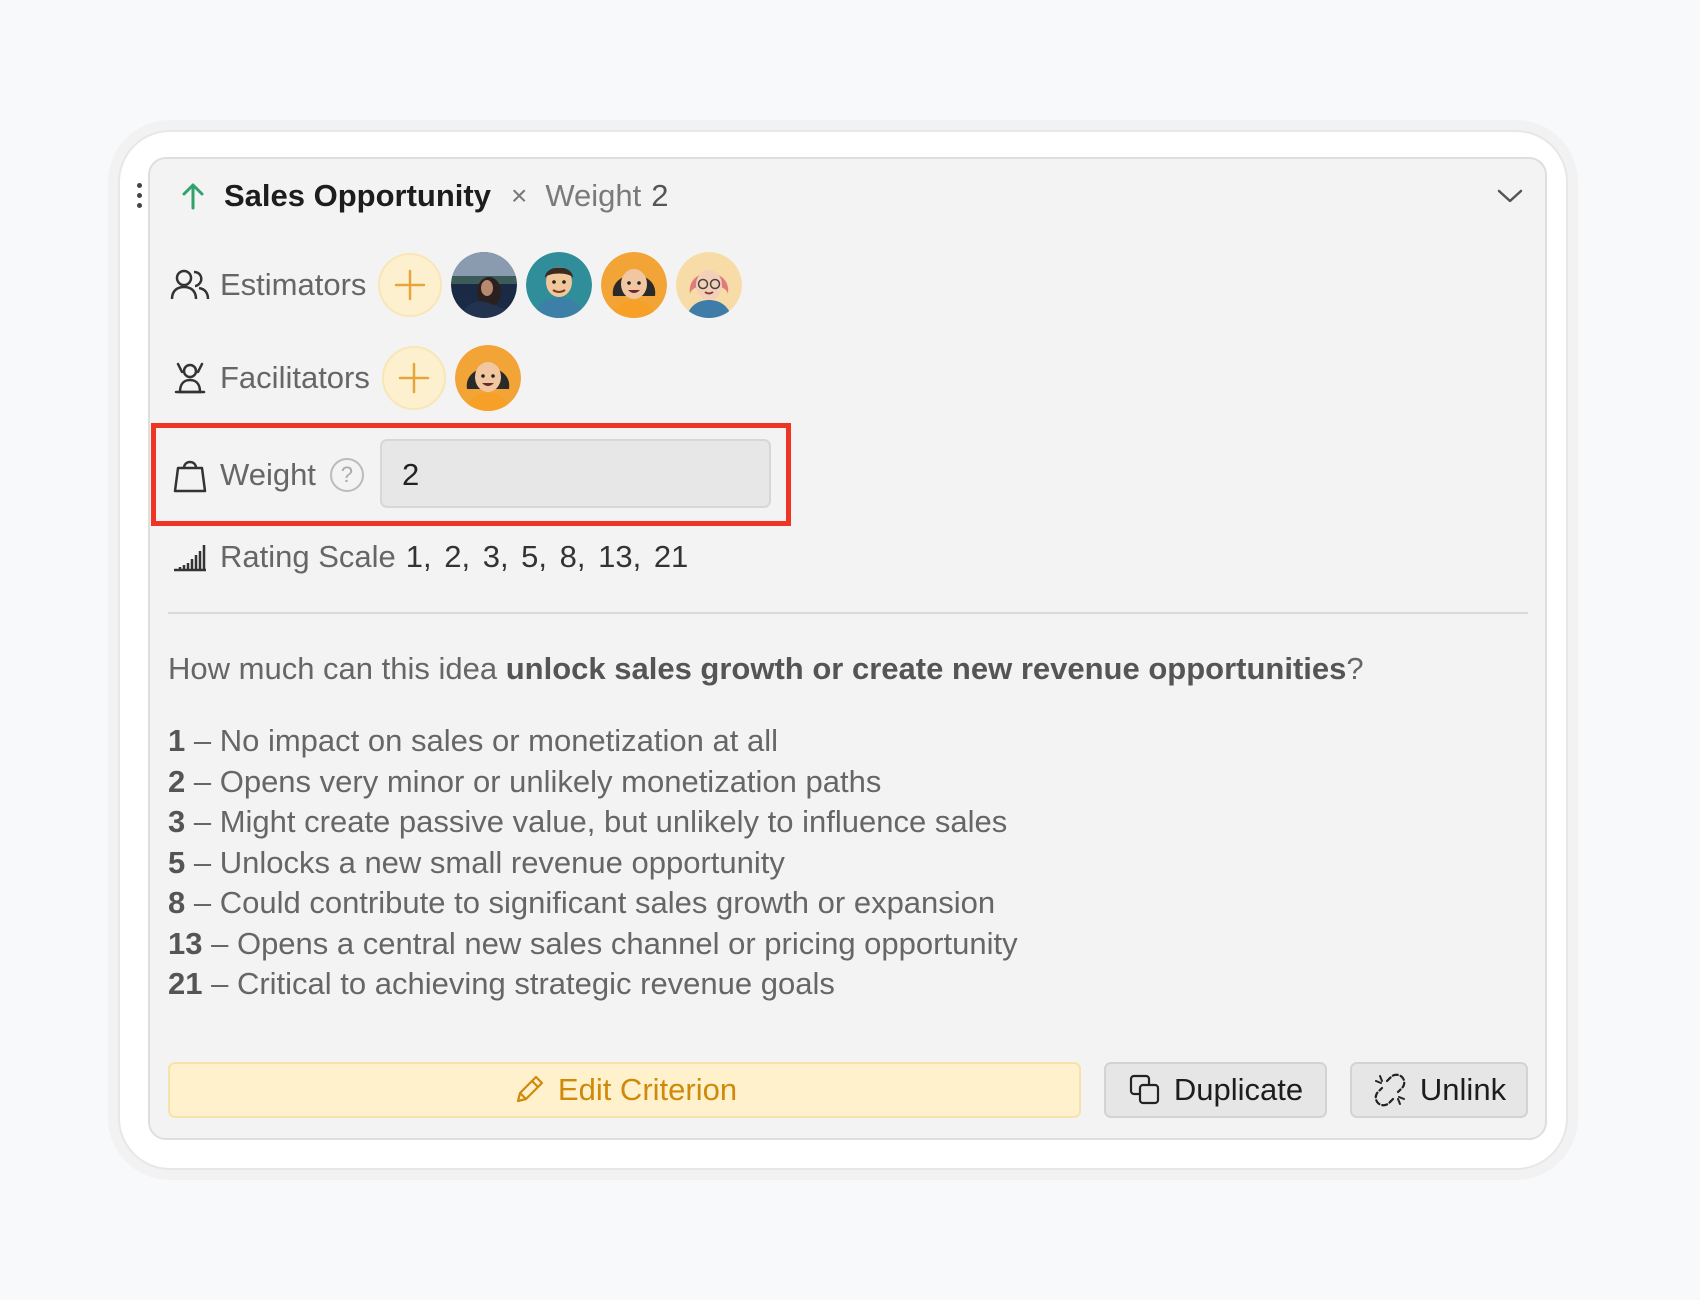 Image resolution: width=1700 pixels, height=1300 pixels. What do you see at coordinates (295, 377) in the screenshot?
I see `facilitators-label: Facilitators` at bounding box center [295, 377].